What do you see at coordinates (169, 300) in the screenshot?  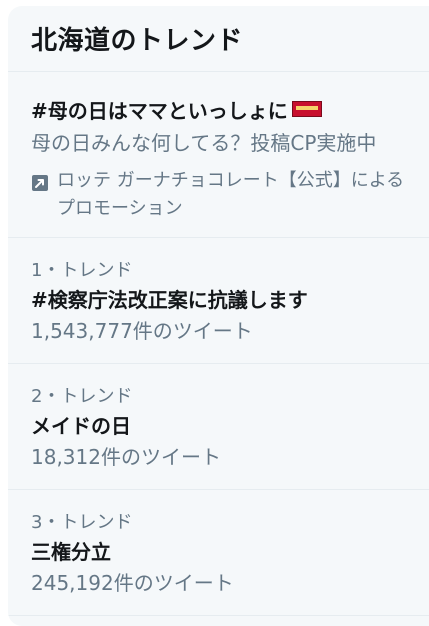 I see `trend-name: #検察庁法改正案に抗議します` at bounding box center [169, 300].